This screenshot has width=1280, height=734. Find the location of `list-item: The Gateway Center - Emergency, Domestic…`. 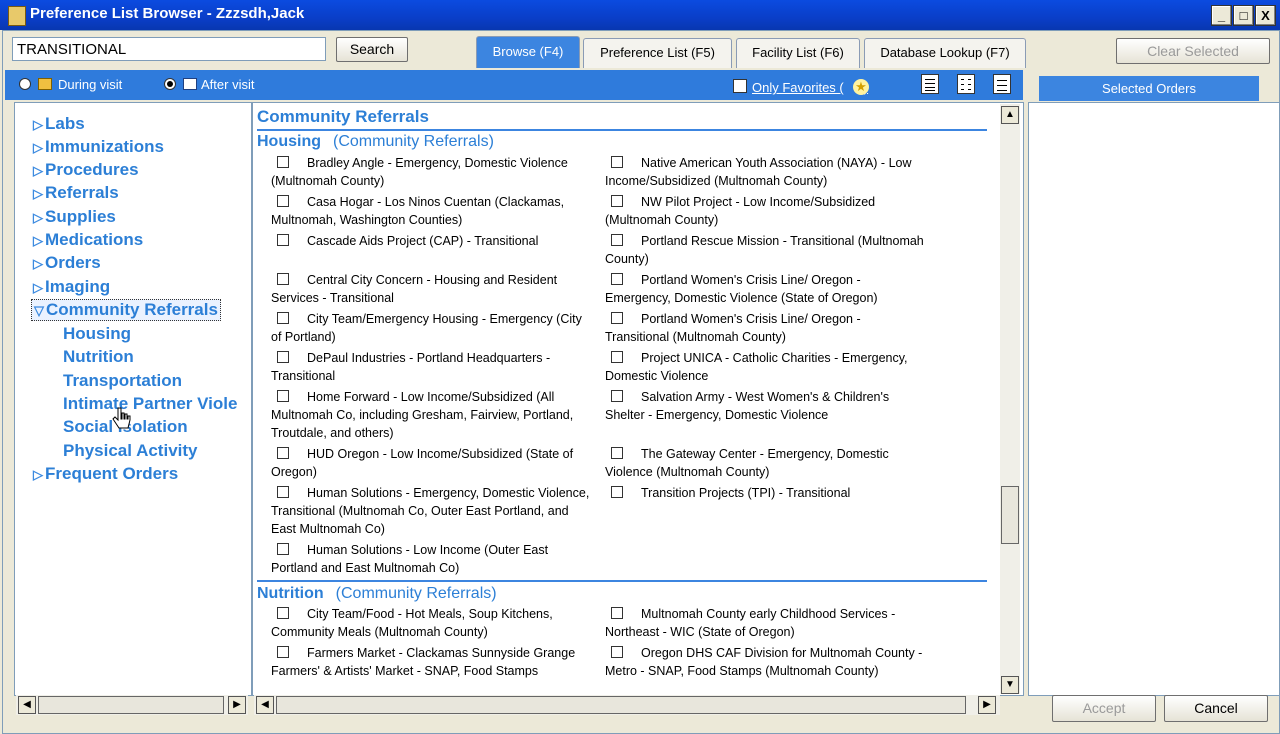

list-item: The Gateway Center - Emergency, Domestic… is located at coordinates (766, 463).